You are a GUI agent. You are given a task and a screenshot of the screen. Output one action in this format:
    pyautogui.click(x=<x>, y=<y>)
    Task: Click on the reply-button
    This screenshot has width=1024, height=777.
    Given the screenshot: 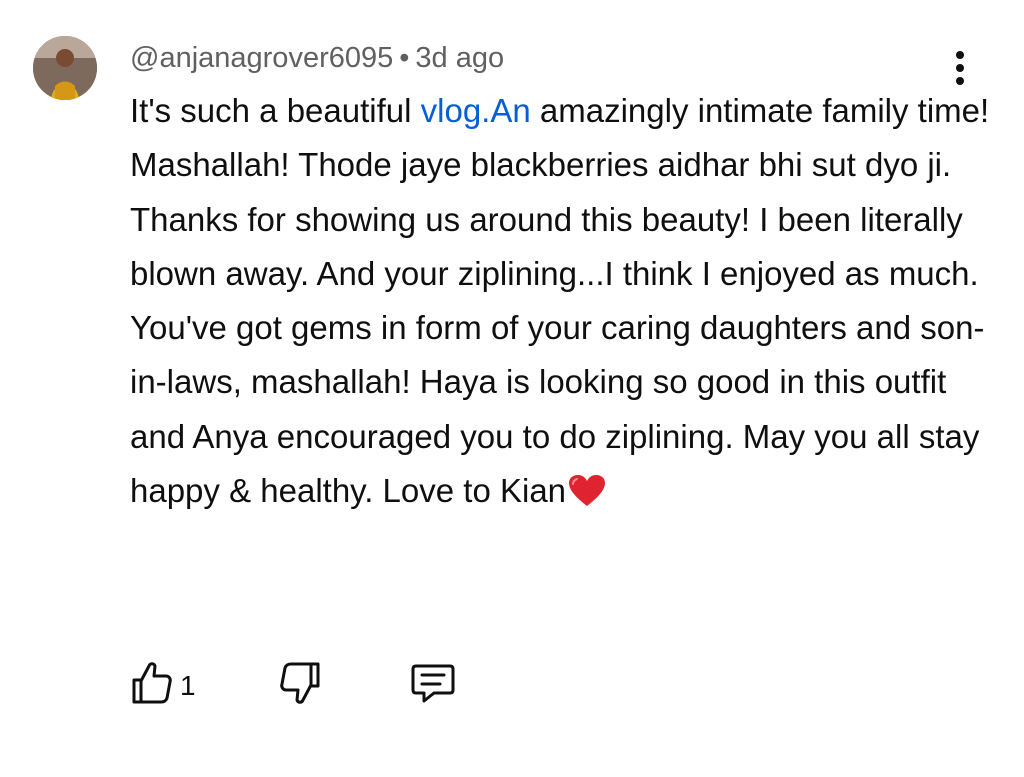 What is the action you would take?
    pyautogui.click(x=433, y=683)
    